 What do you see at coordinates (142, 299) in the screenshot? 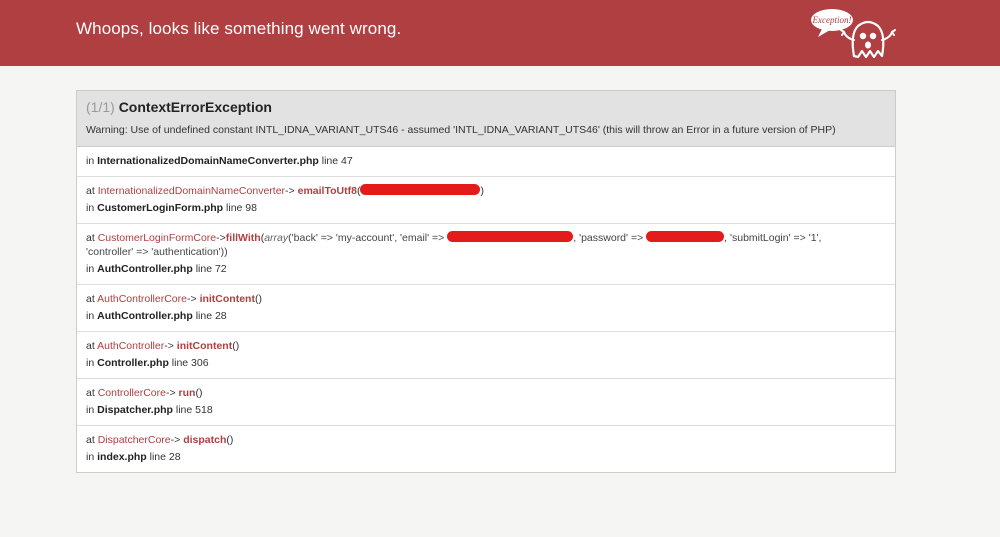
I see `trace-class: AuthControllerCore` at bounding box center [142, 299].